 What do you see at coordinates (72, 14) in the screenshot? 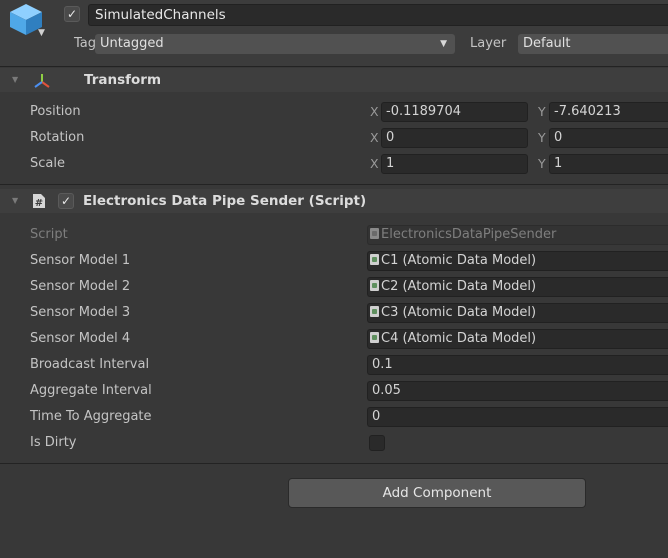
I see `active-checkbox: ✓` at bounding box center [72, 14].